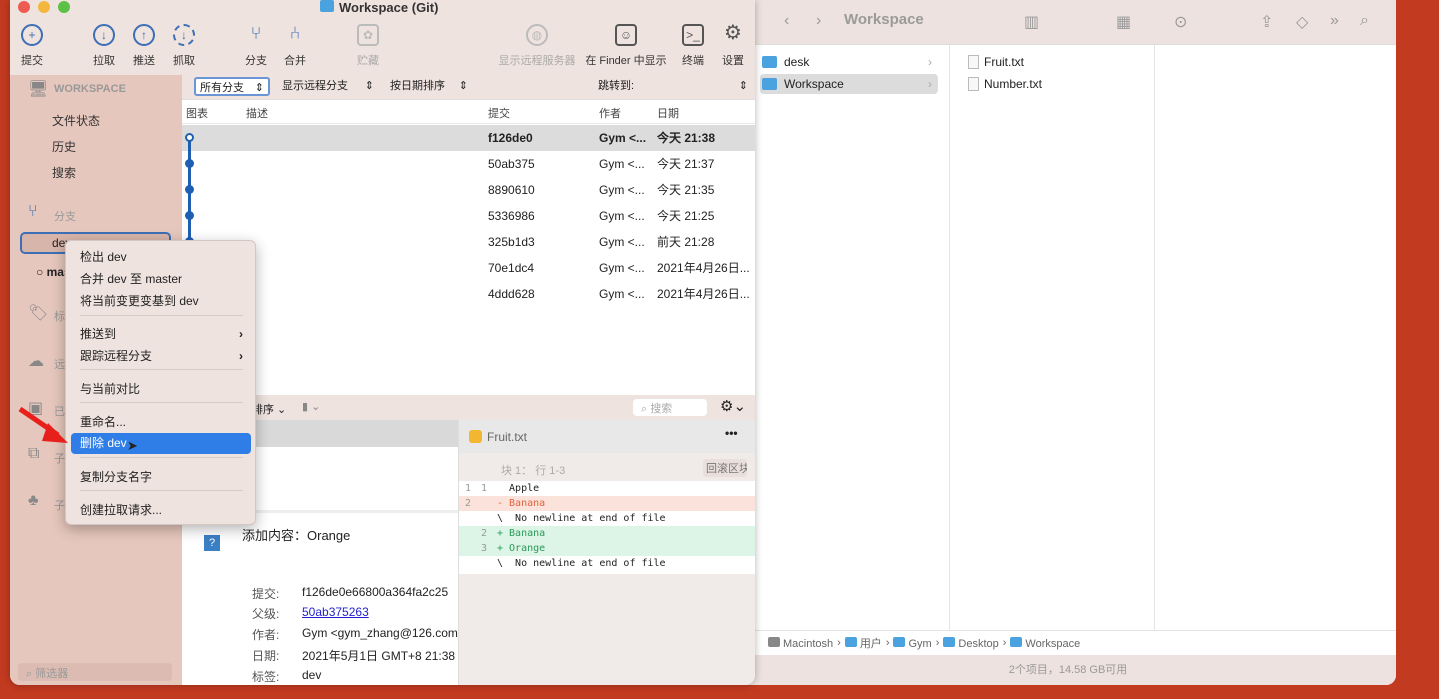 The width and height of the screenshot is (1439, 699). I want to click on fetch-button: ↓ 抓取, so click(184, 46).